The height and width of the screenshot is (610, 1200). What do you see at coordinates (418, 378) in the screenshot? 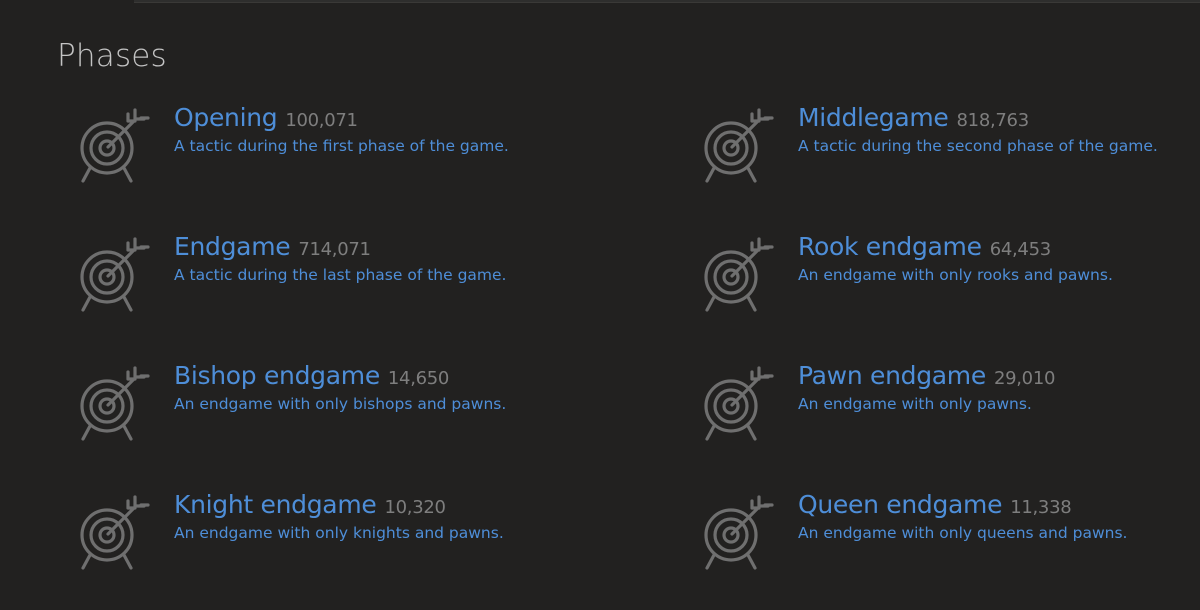
I see `theme-count: 14,650` at bounding box center [418, 378].